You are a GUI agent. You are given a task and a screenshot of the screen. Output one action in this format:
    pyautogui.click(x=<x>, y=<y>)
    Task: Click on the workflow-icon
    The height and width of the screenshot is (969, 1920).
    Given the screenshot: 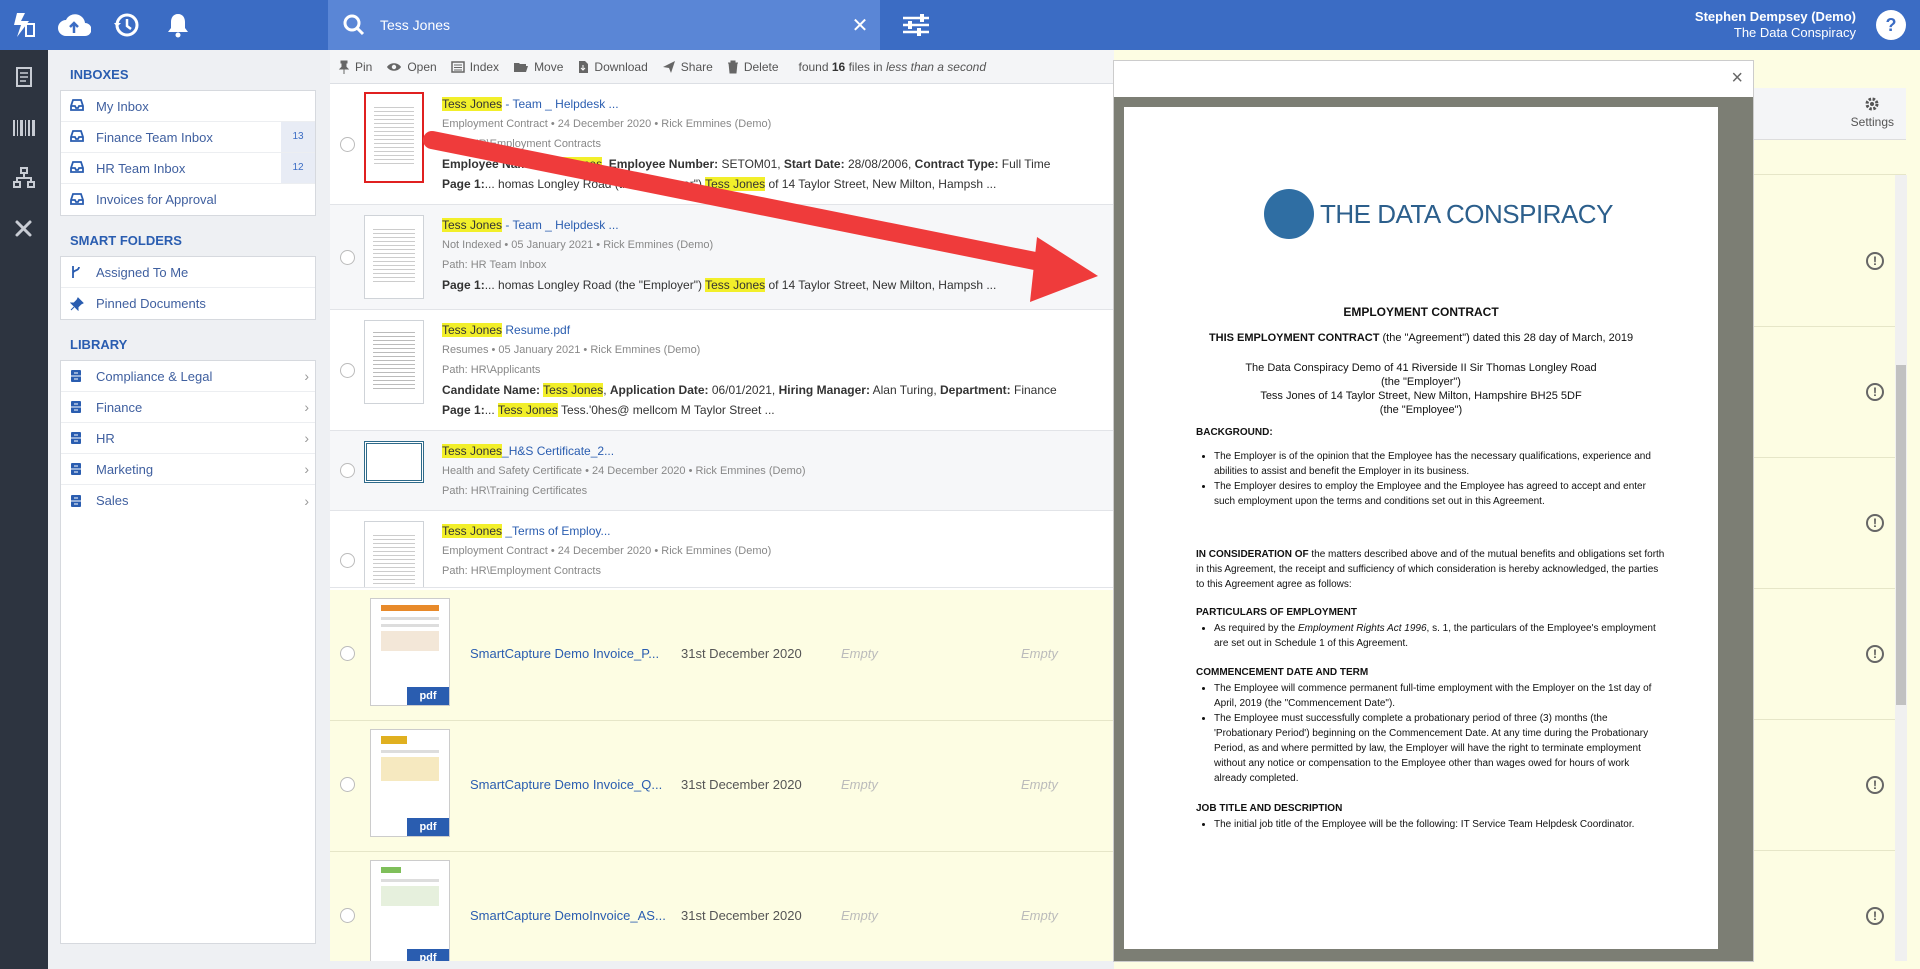 What is the action you would take?
    pyautogui.click(x=24, y=178)
    